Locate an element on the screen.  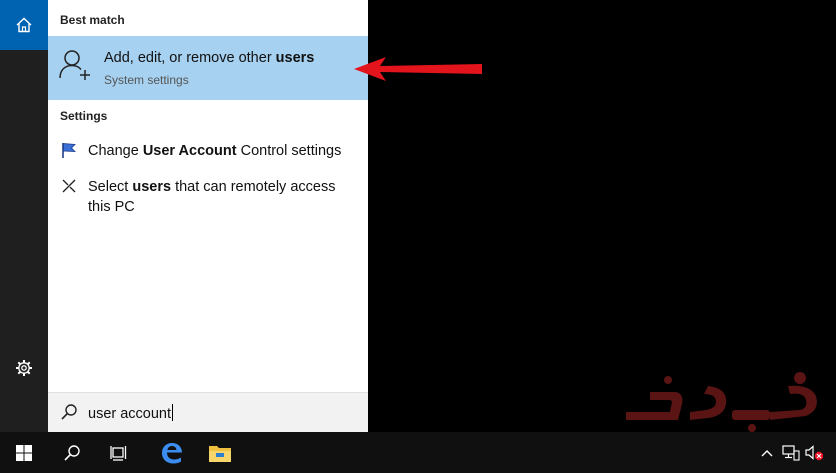
edge-icon is located at coordinates (172, 452).